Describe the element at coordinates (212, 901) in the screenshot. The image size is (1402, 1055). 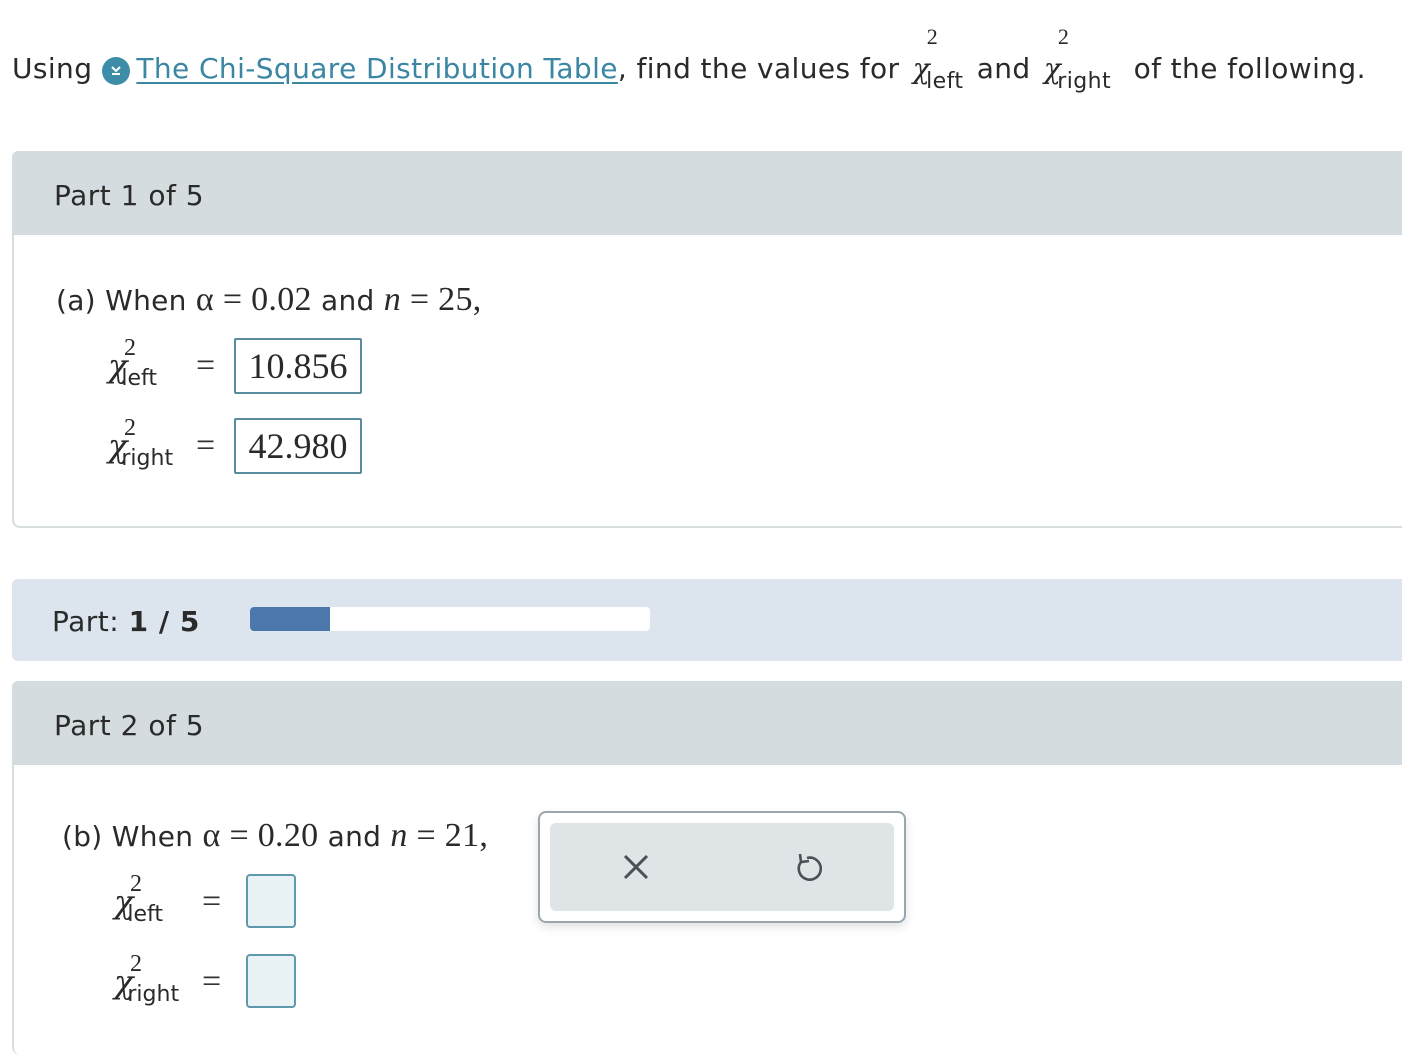
I see `part2-left-equals: =` at that location.